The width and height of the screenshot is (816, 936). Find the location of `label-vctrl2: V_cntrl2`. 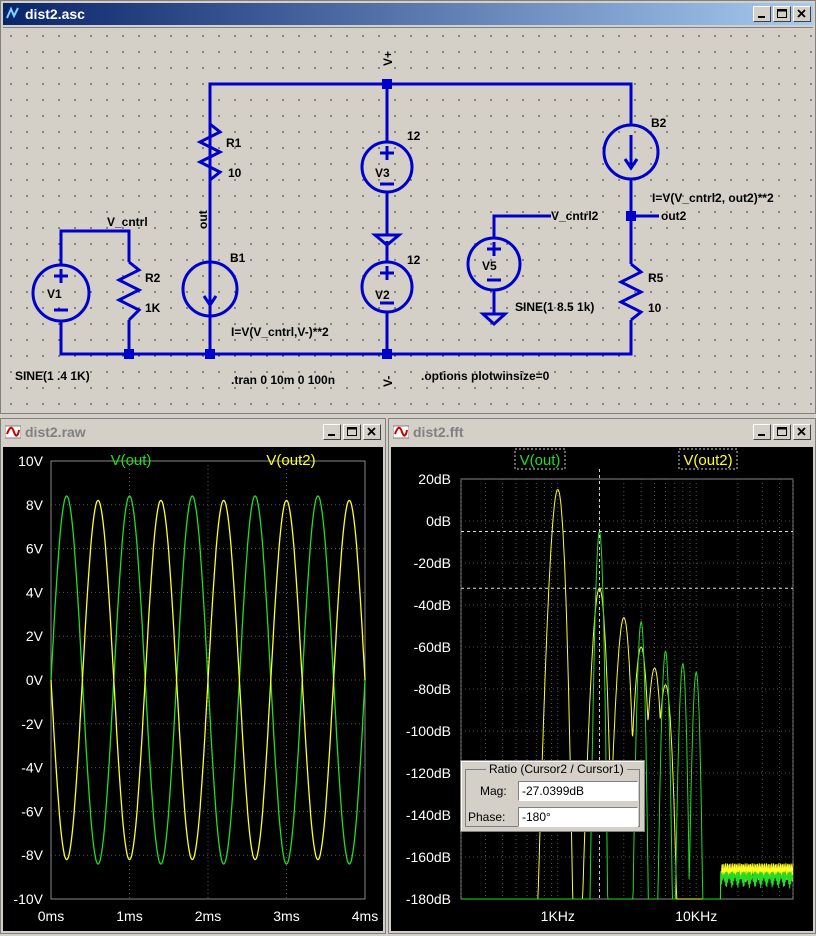

label-vctrl2: V_cntrl2 is located at coordinates (575, 216).